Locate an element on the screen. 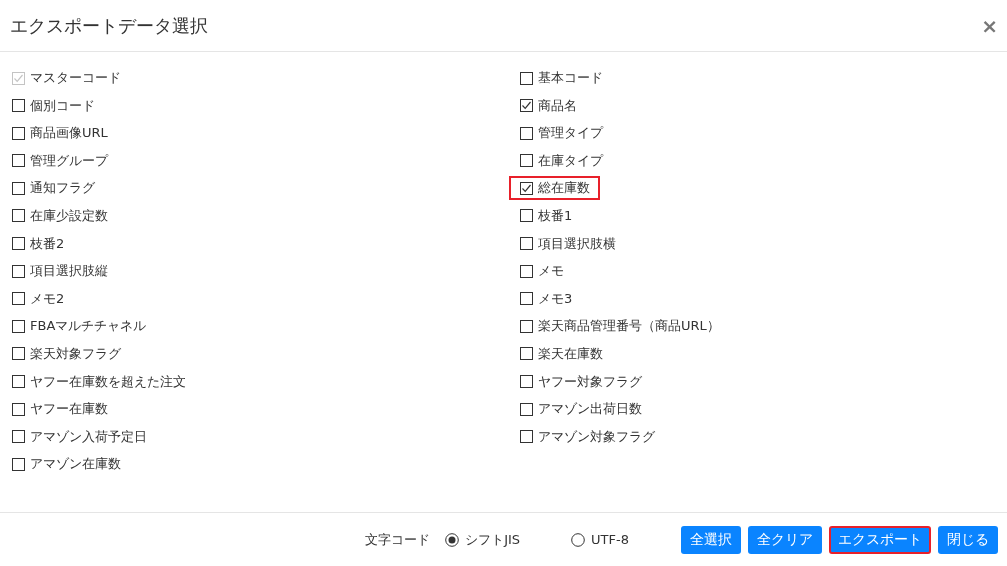 Image resolution: width=1007 pixels, height=566 pixels. option-label: 楽天商品管理番号（商品URL） is located at coordinates (629, 326).